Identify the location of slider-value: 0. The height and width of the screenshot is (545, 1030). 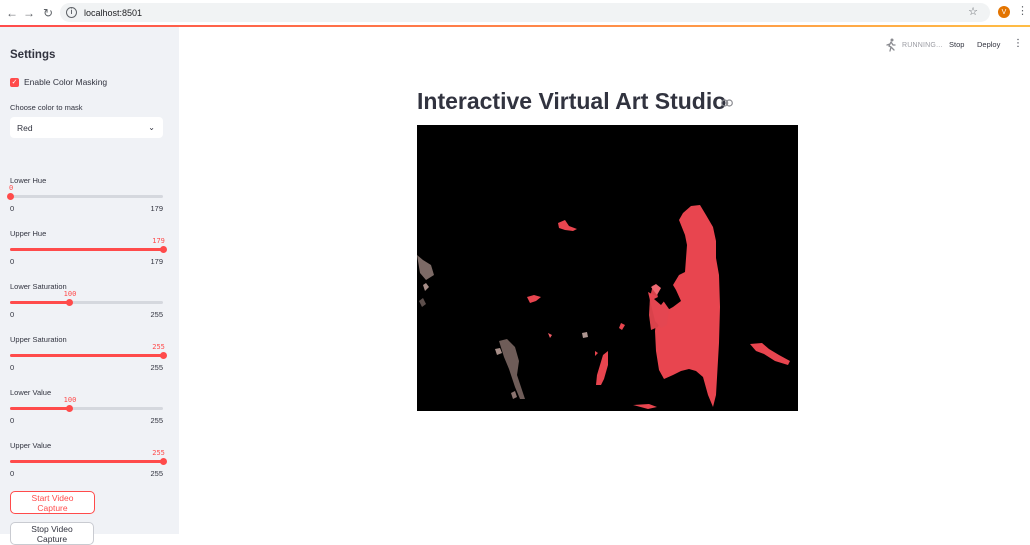
(11, 188).